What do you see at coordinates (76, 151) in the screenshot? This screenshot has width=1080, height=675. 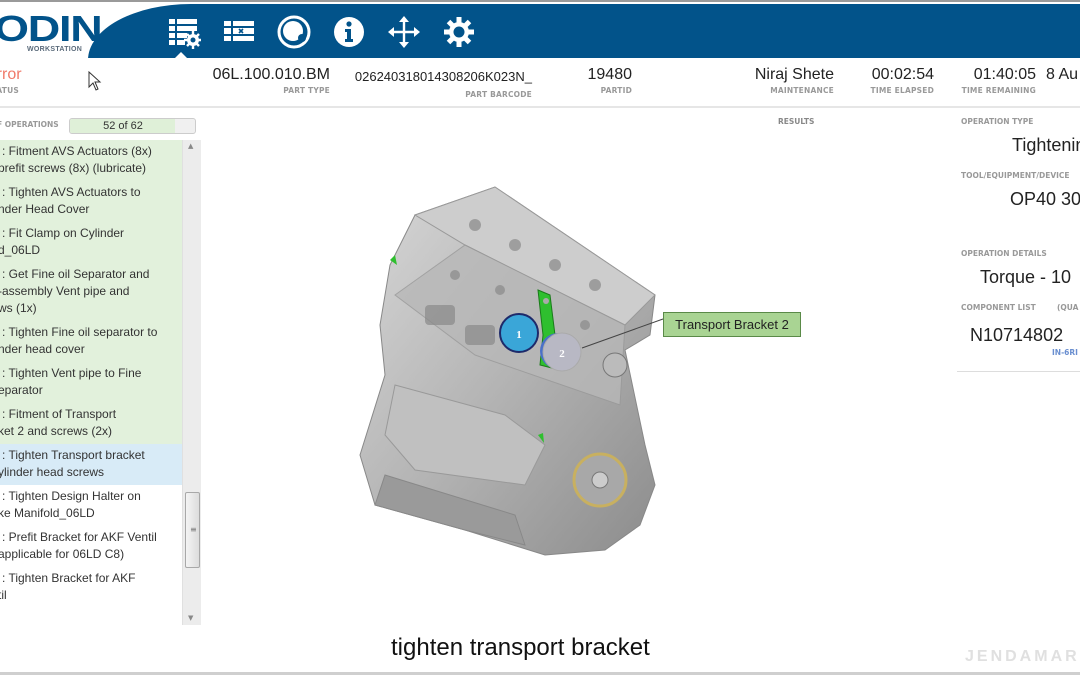 I see `operation-item-text: 0 : Fitment AVS Actuators (8x)` at bounding box center [76, 151].